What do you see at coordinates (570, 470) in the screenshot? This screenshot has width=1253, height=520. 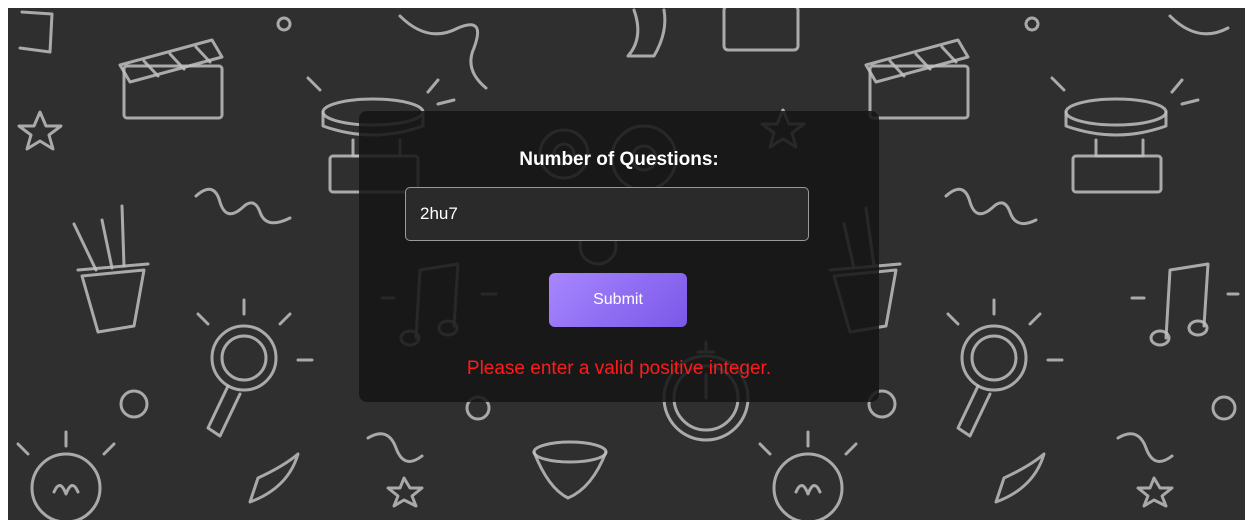 I see `hourglass-icon` at bounding box center [570, 470].